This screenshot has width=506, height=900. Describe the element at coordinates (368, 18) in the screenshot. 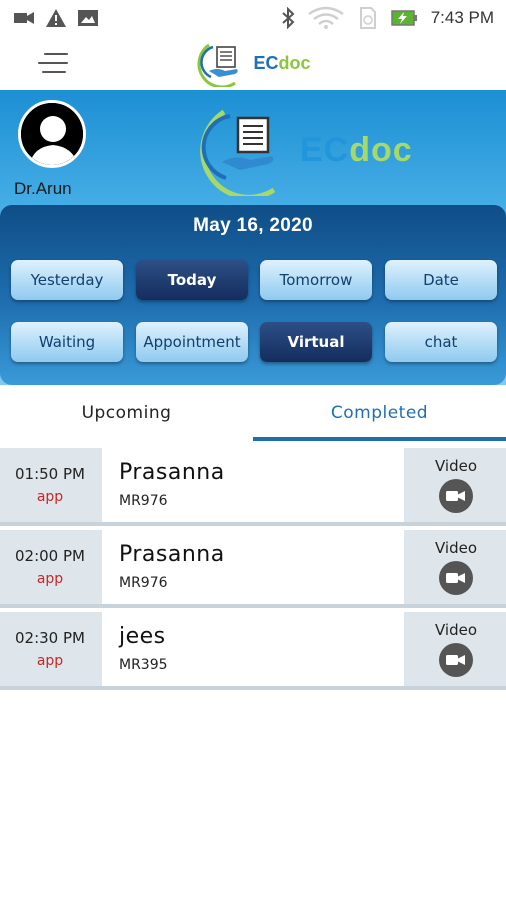

I see `sim-card-icon` at that location.